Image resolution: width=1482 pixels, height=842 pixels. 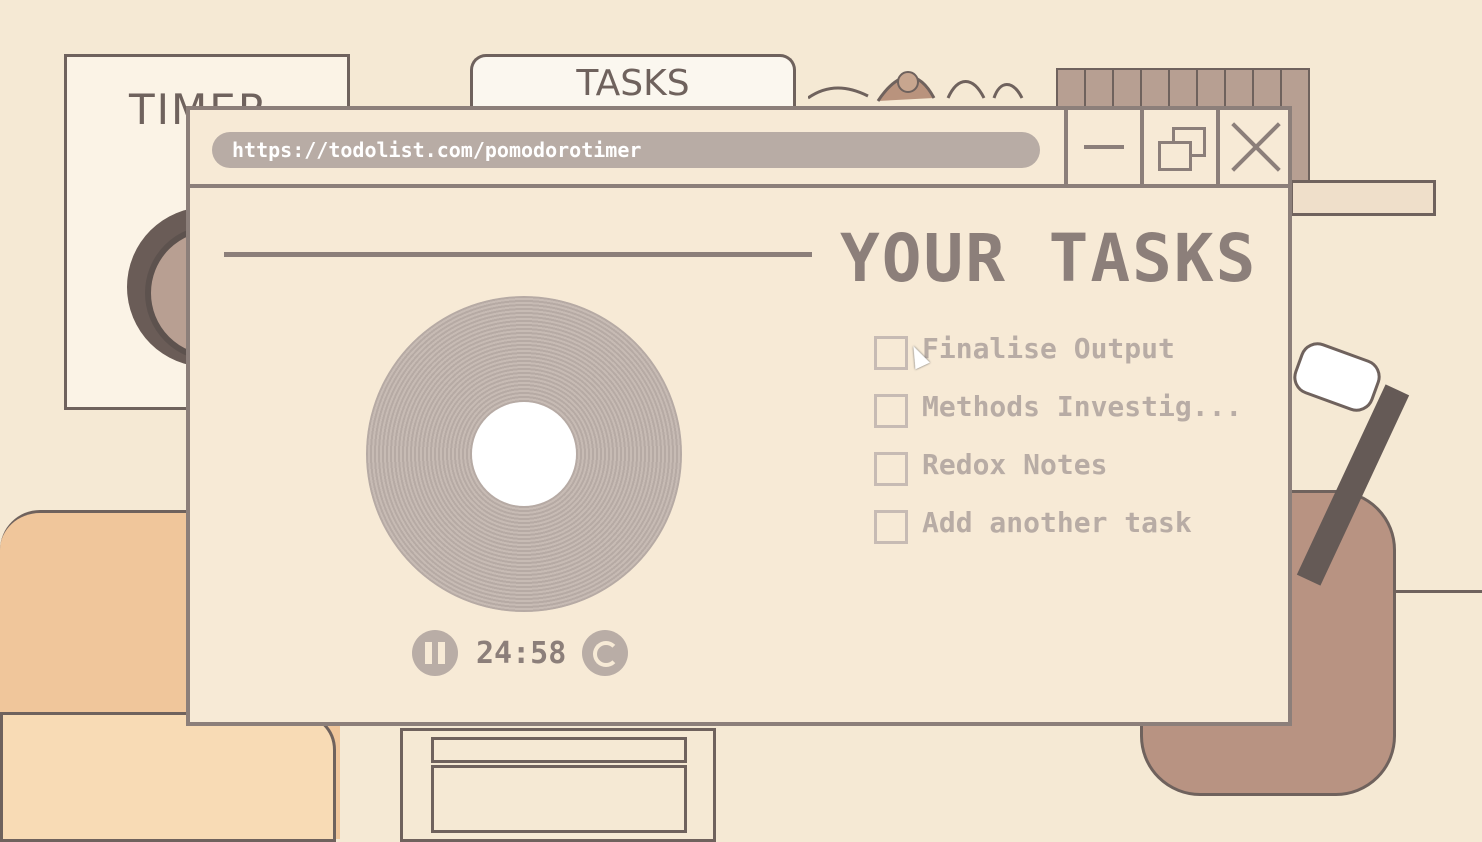 I want to click on timer-progress-ring, so click(x=524, y=454).